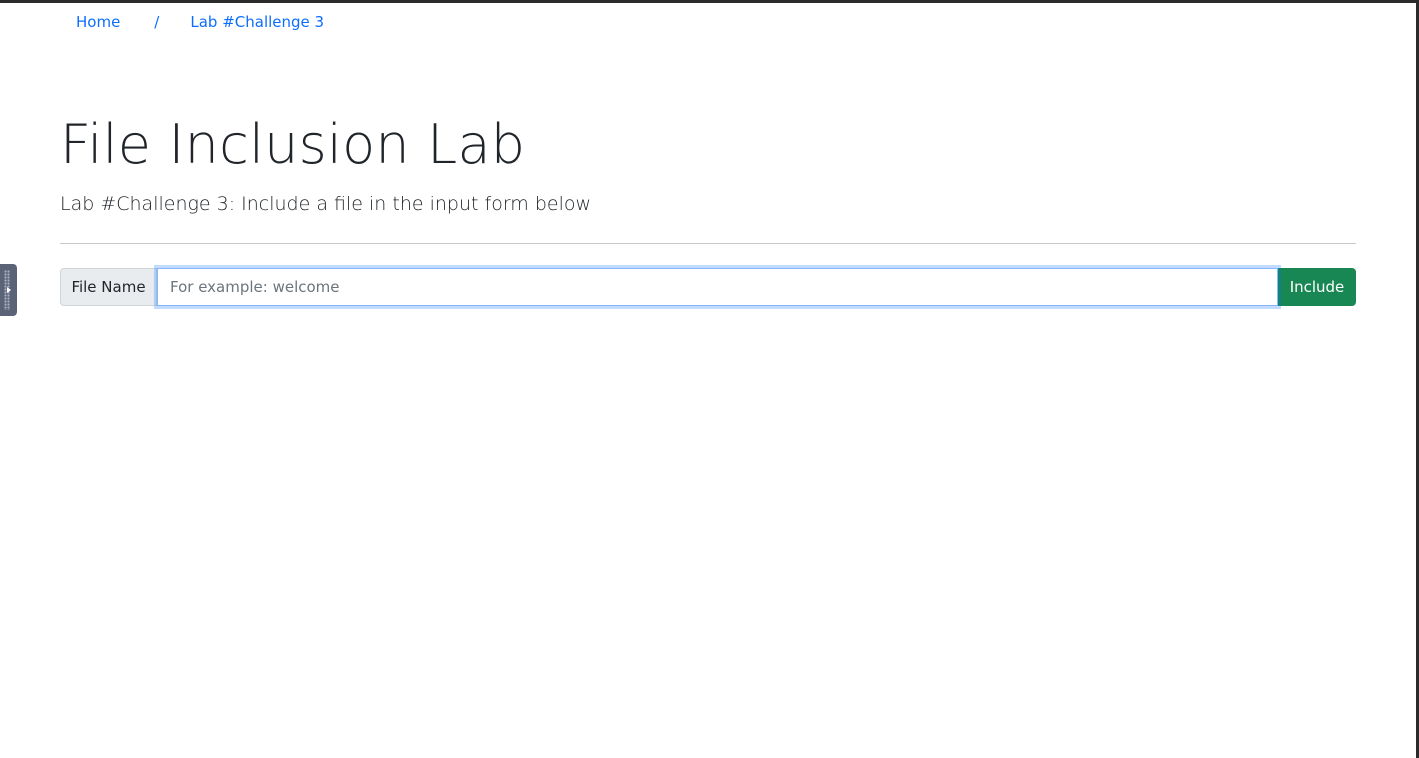 The image size is (1419, 758). I want to click on breadcrumb-current-link: Lab #Challenge 3, so click(257, 22).